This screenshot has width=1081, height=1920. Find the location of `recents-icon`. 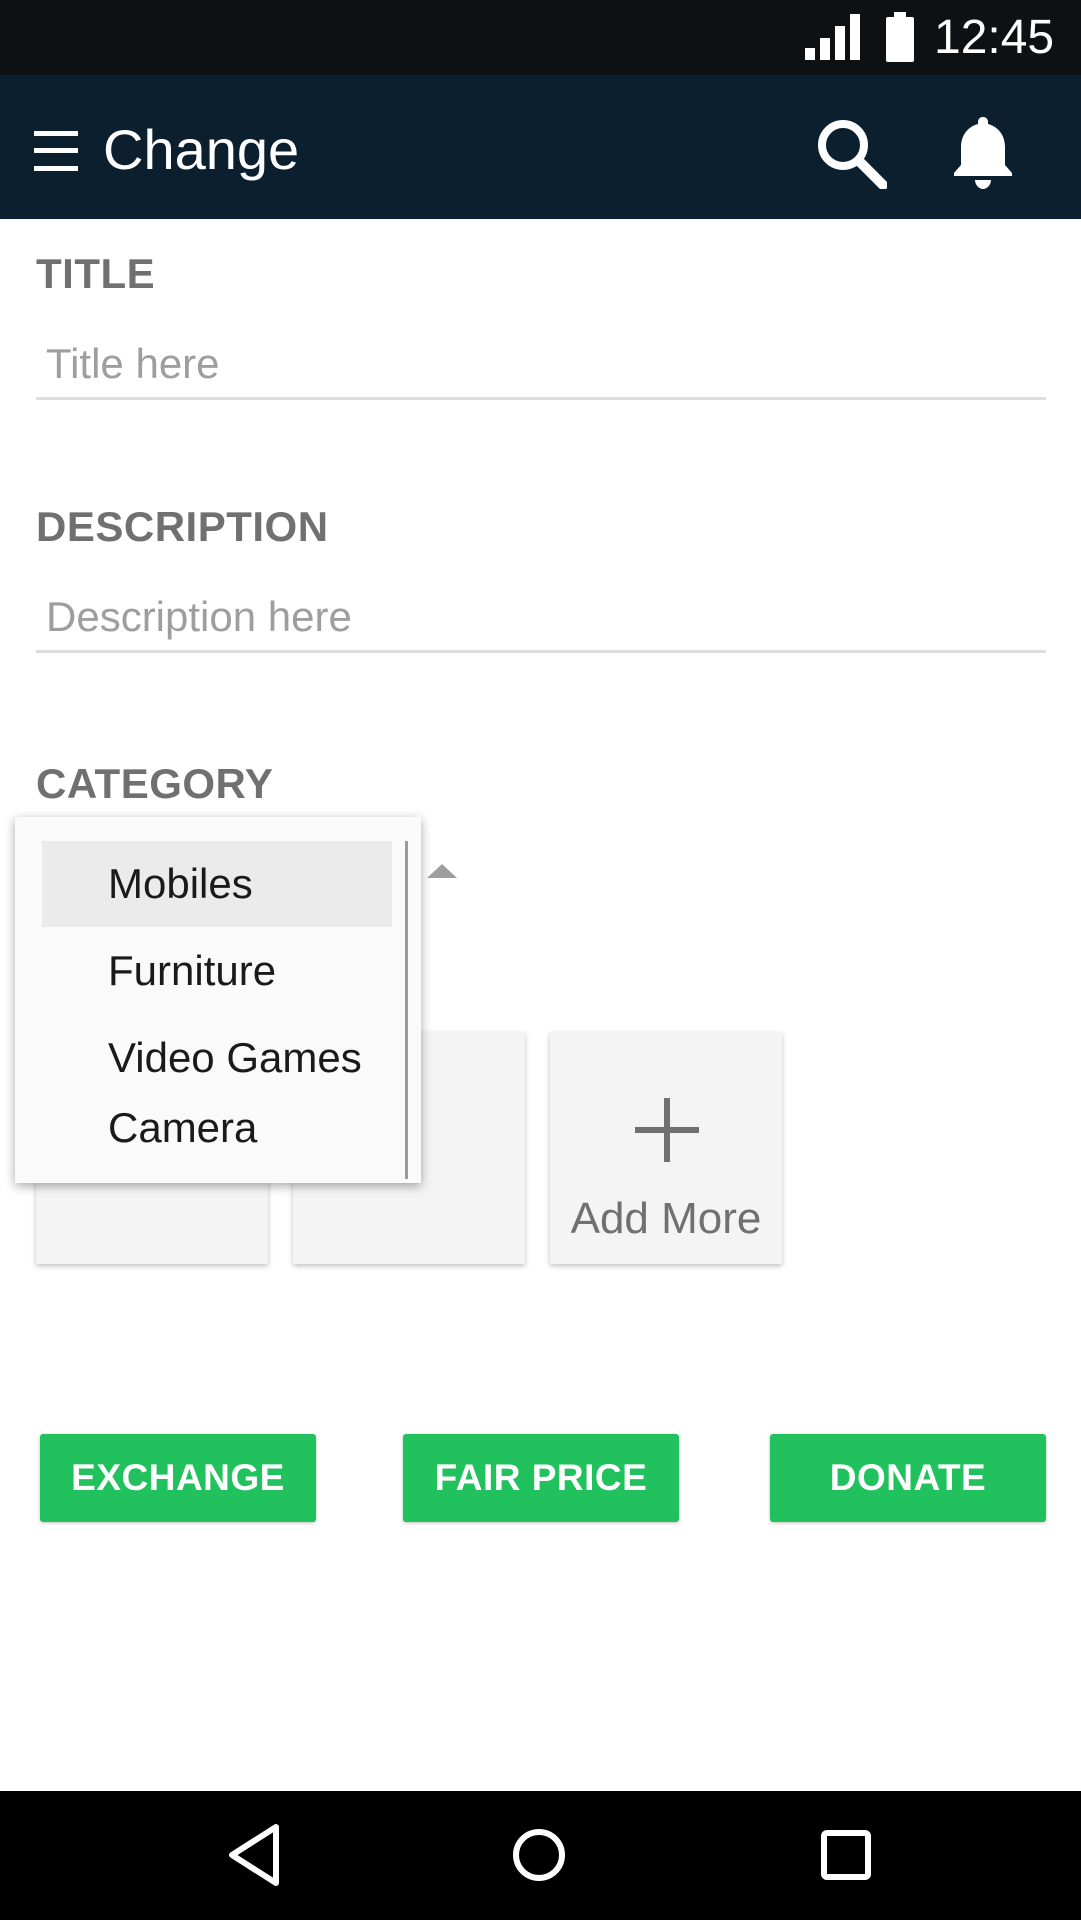

recents-icon is located at coordinates (846, 1855).